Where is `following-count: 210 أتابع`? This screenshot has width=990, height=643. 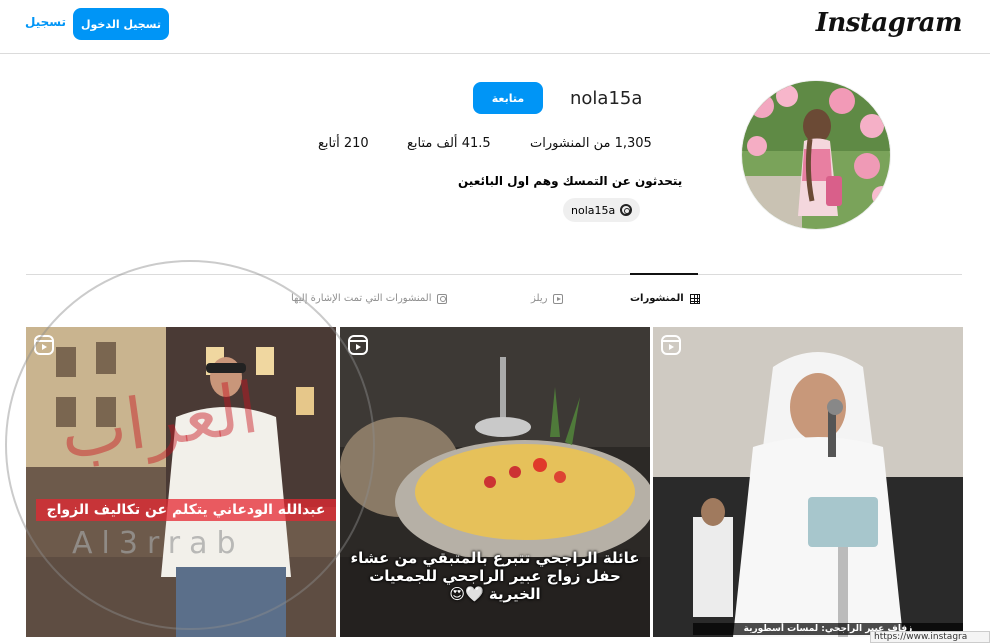
following-count: 210 أتابع is located at coordinates (343, 143).